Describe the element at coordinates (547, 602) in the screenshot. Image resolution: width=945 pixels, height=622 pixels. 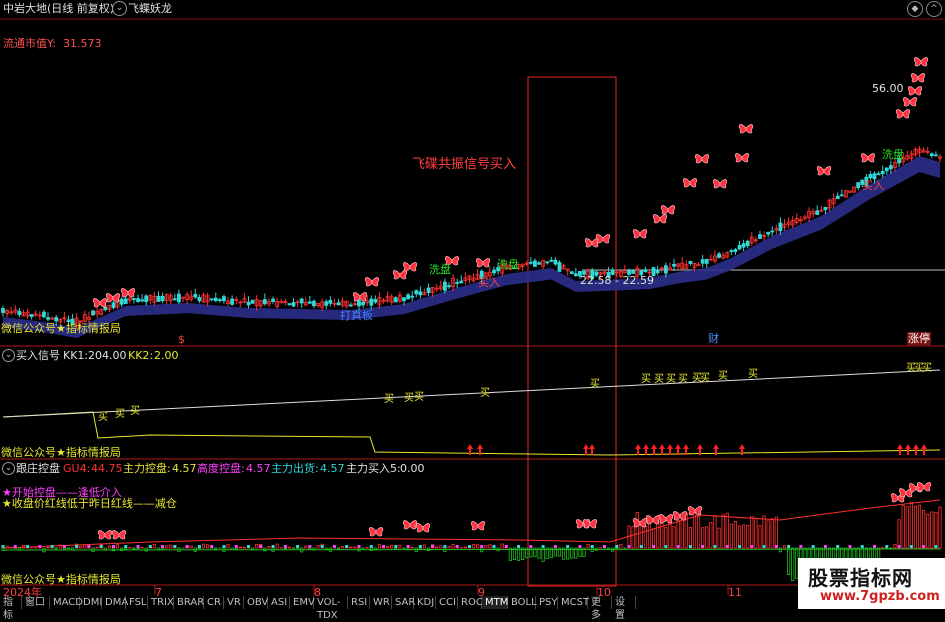
I see `tab-psy: PSY` at that location.